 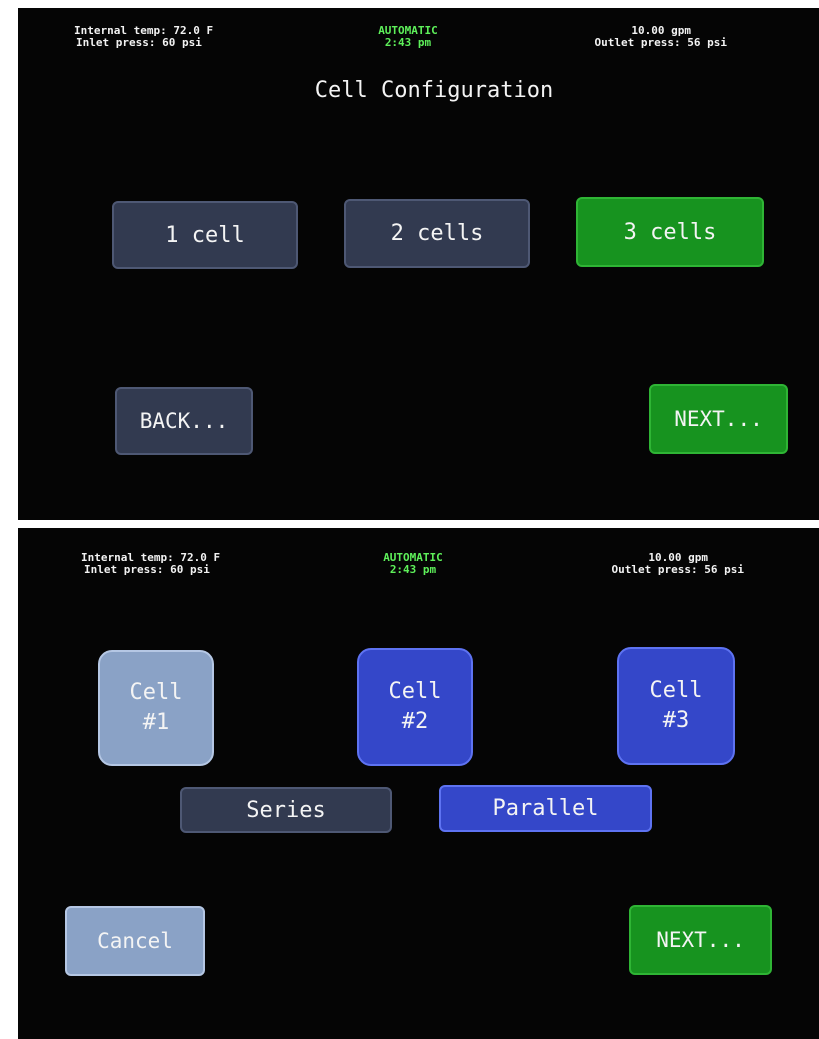 I want to click on parallel-button: Parallel, so click(x=545, y=808).